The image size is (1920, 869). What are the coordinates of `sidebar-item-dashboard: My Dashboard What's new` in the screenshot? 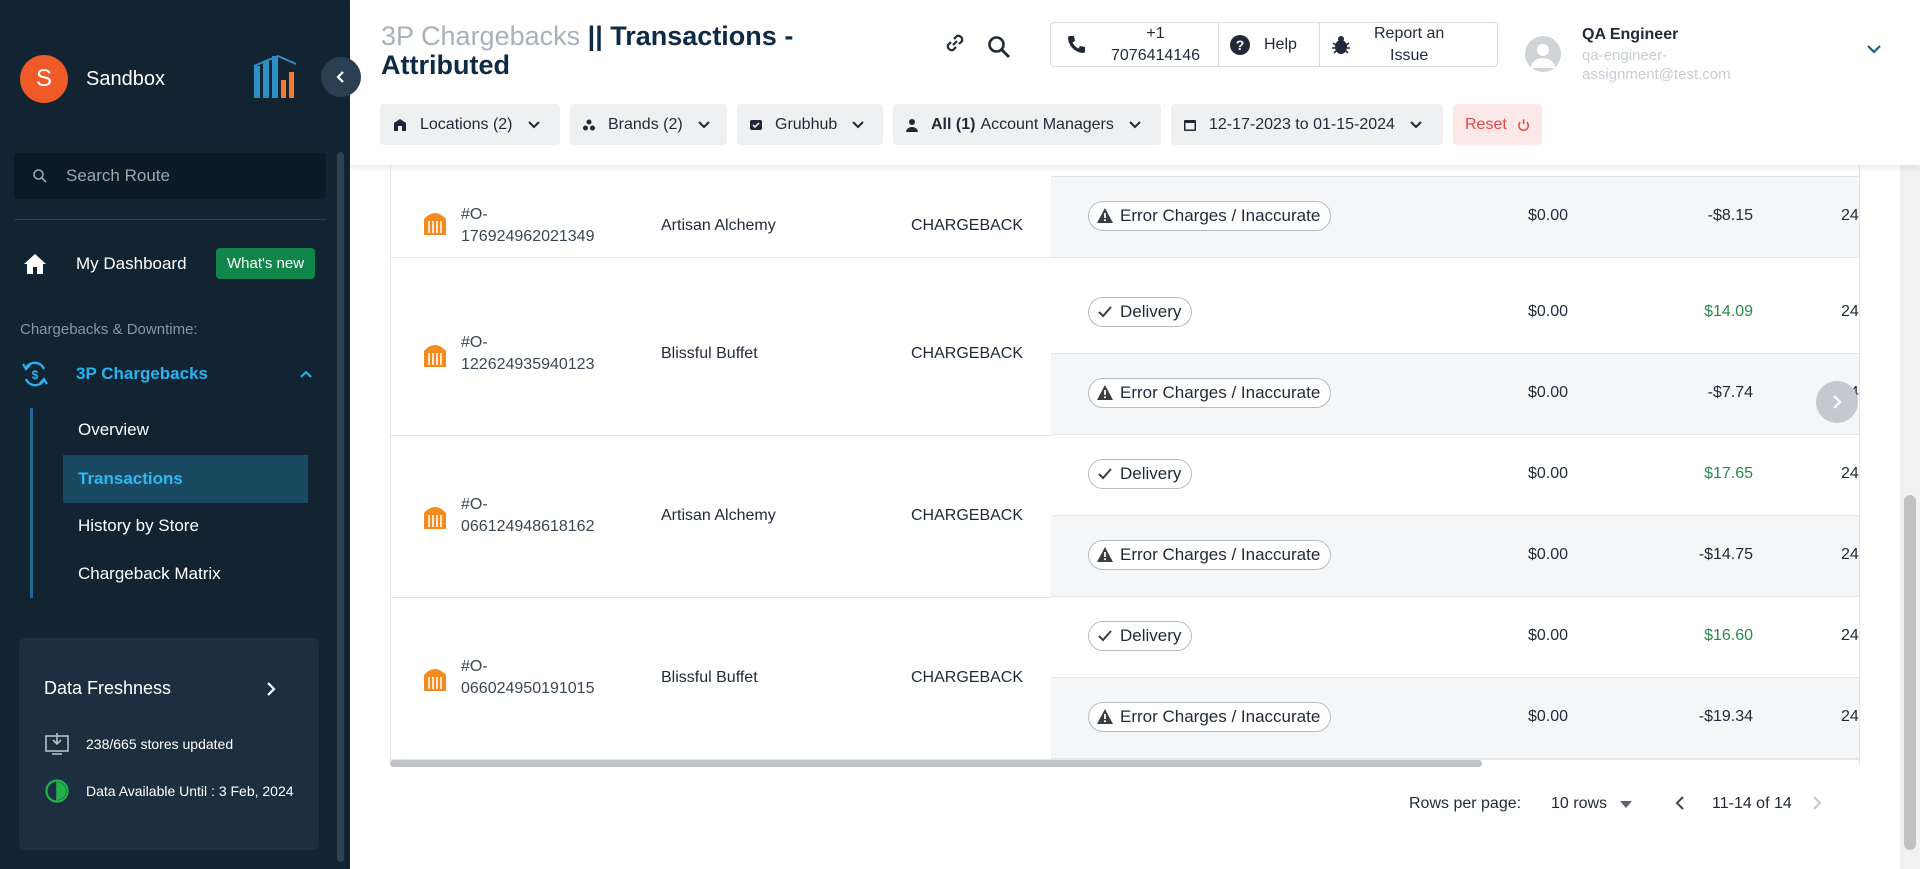 It's located at (172, 264).